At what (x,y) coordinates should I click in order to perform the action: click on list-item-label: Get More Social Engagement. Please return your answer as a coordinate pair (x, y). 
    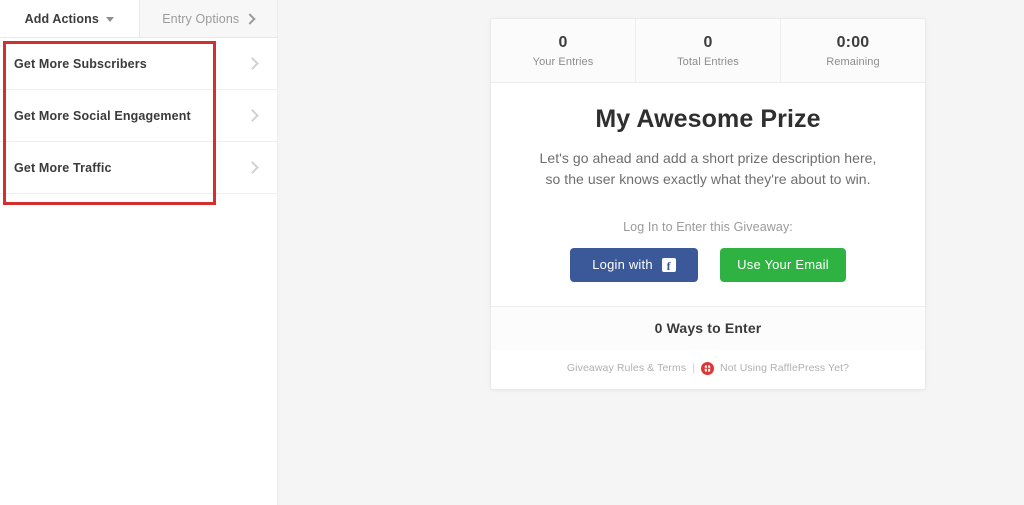
    Looking at the image, I should click on (102, 115).